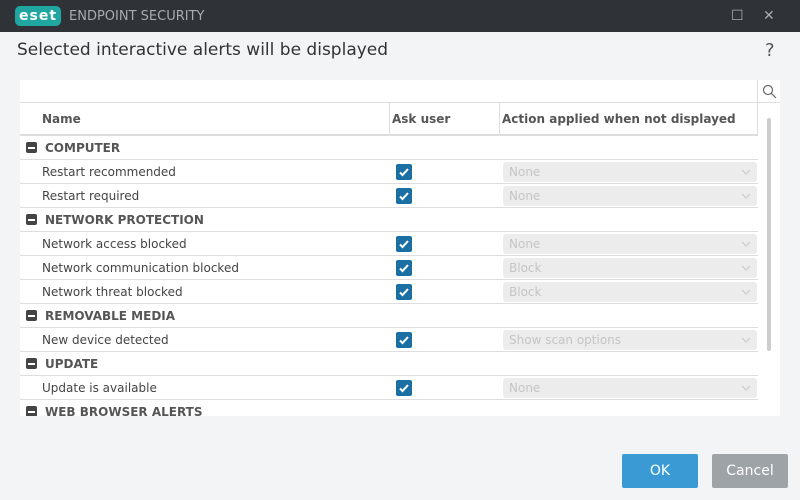 The width and height of the screenshot is (800, 500). Describe the element at coordinates (660, 471) in the screenshot. I see `ok-button: OK` at that location.